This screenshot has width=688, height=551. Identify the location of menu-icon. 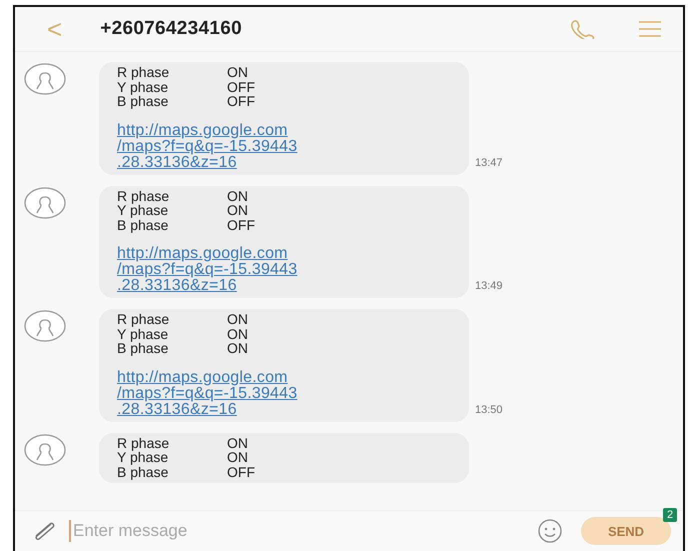
(650, 29).